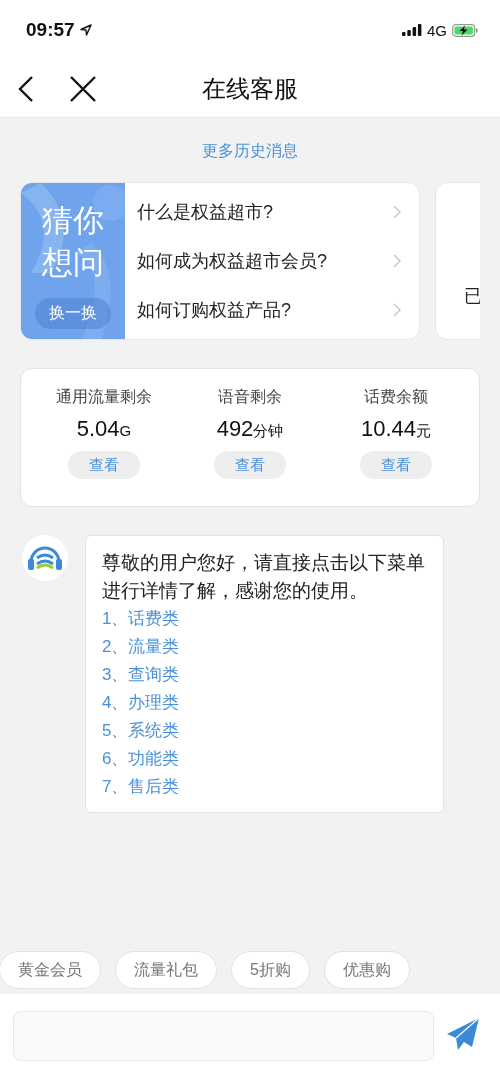 Image resolution: width=500 pixels, height=1082 pixels. I want to click on back-button, so click(26, 88).